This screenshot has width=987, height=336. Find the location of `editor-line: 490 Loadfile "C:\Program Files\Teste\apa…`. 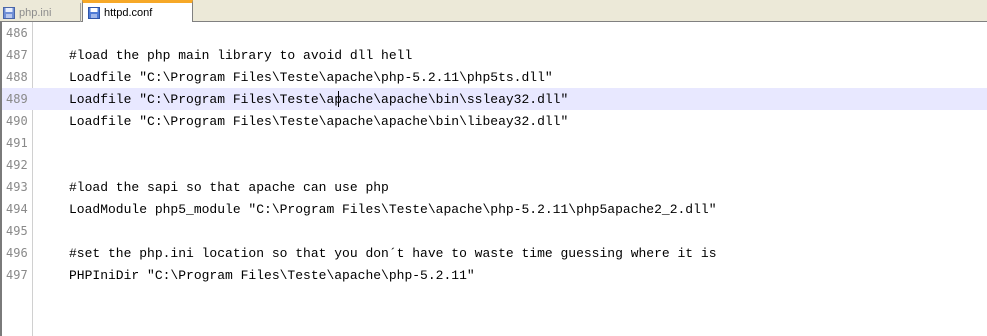

editor-line: 490 Loadfile "C:\Program Files\Teste\apa… is located at coordinates (494, 121).